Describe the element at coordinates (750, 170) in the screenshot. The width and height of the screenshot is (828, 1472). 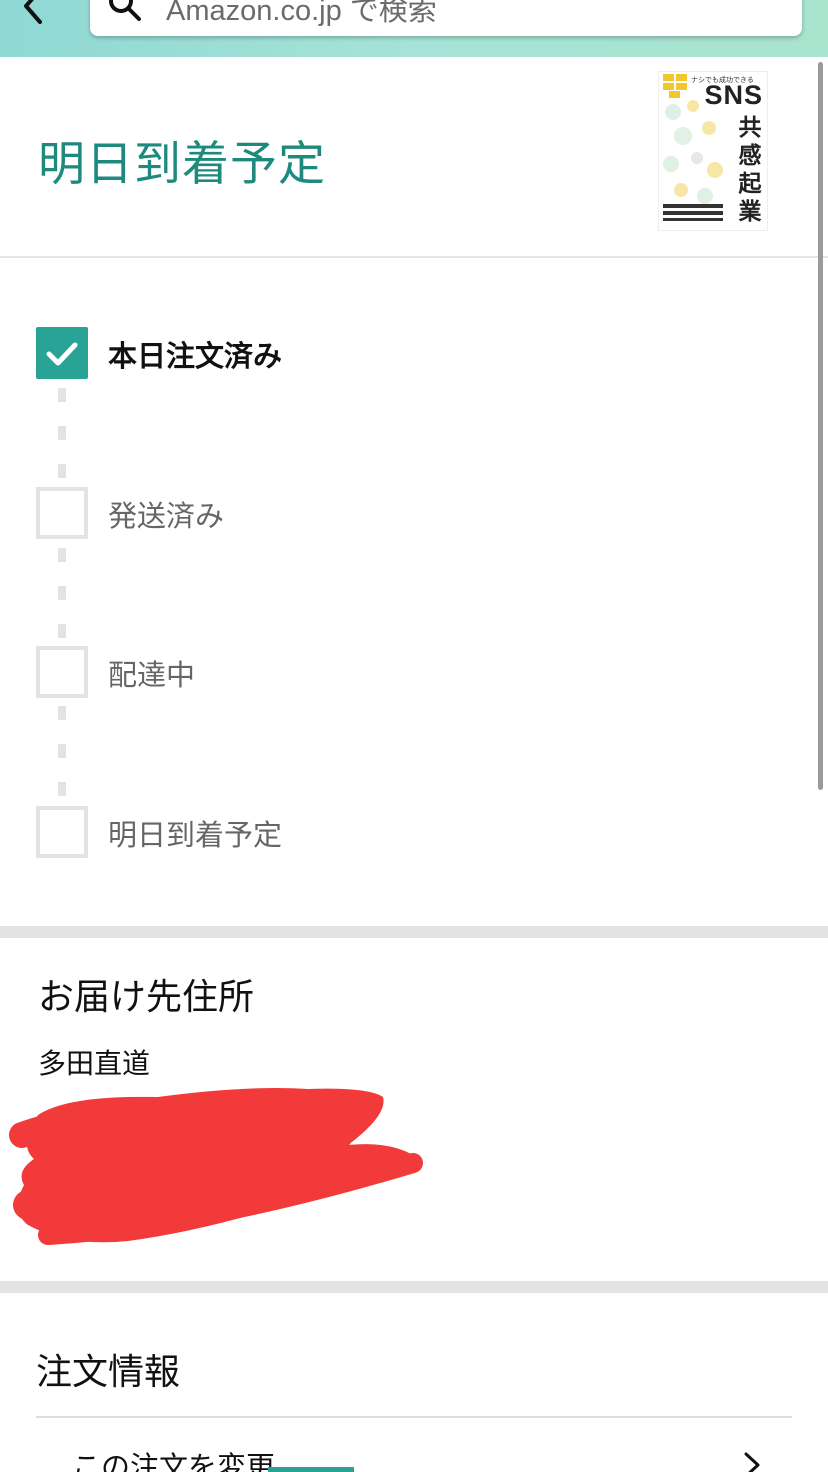
I see `book-title-vertical: 共感起業` at that location.